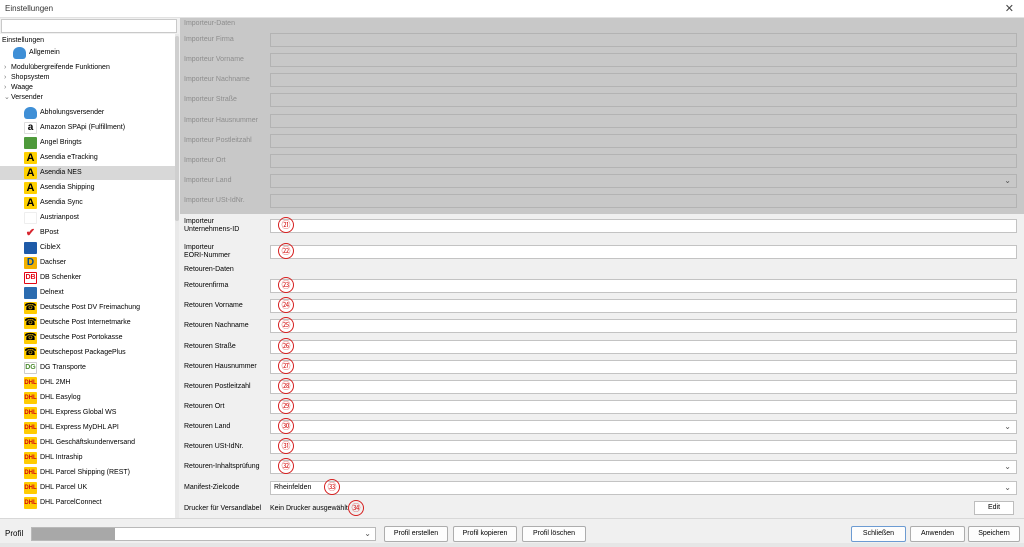  Describe the element at coordinates (286, 251) in the screenshot. I see `annotation-marker: ㉒` at that location.